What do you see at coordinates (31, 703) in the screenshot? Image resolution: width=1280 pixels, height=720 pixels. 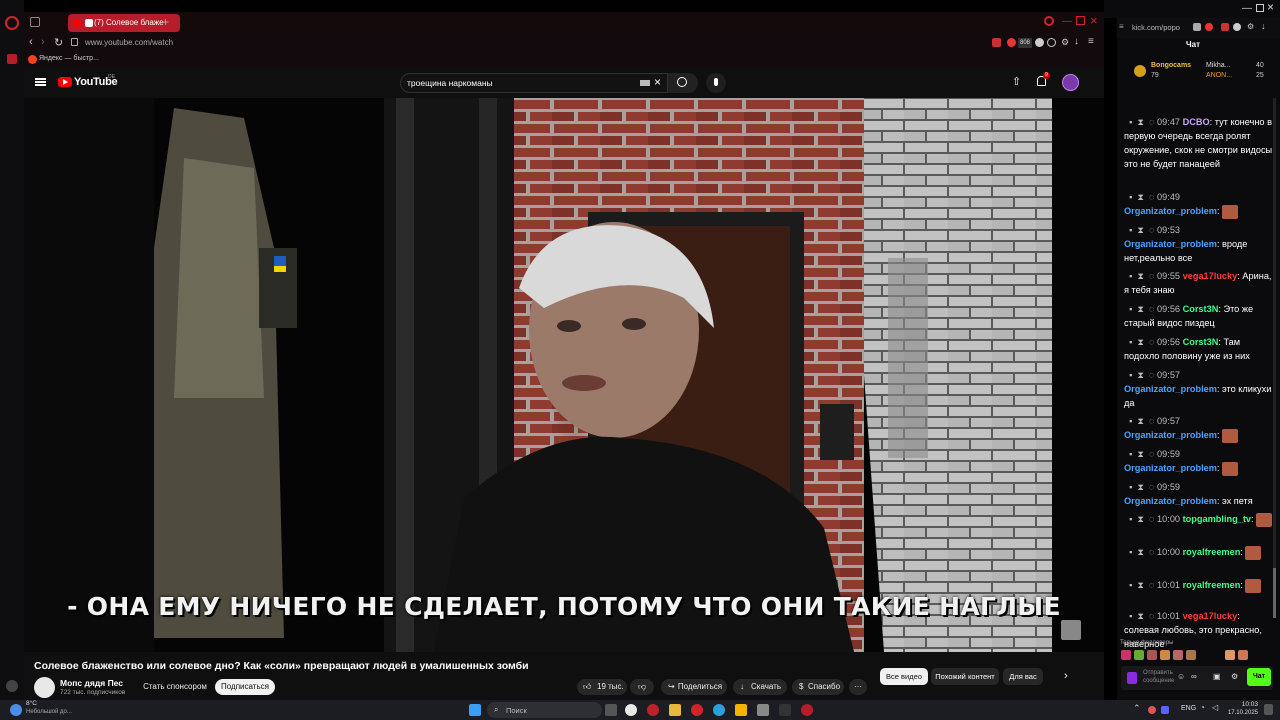 I see `weather-temp: 8°C` at bounding box center [31, 703].